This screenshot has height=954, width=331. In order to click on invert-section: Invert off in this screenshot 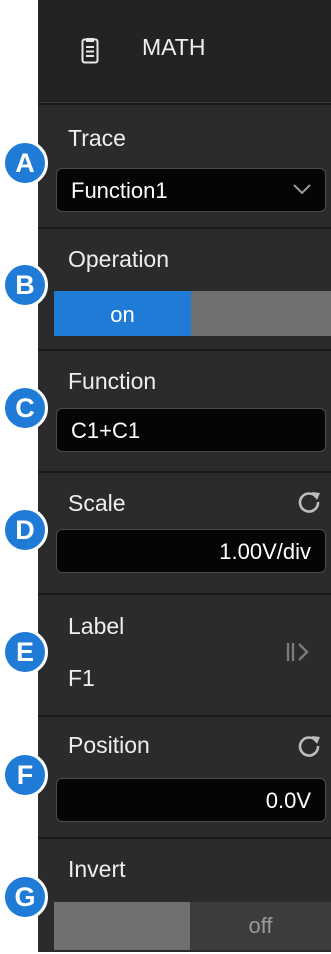, I will do `click(184, 895)`.